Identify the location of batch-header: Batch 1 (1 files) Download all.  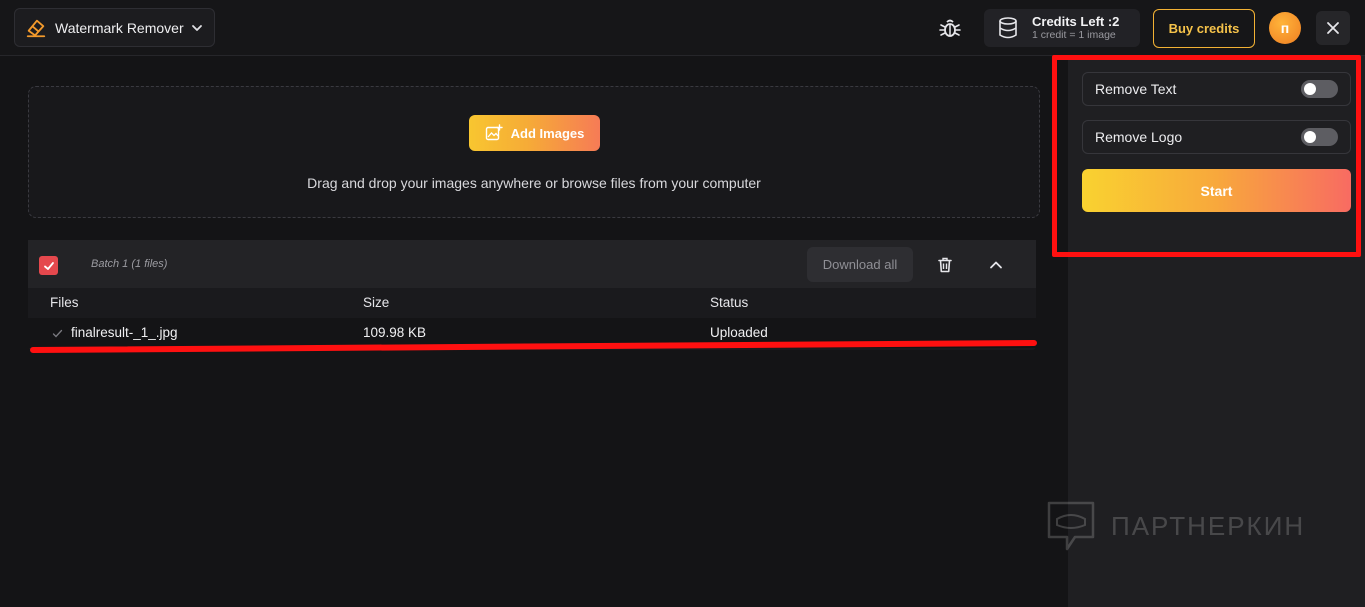
(532, 264).